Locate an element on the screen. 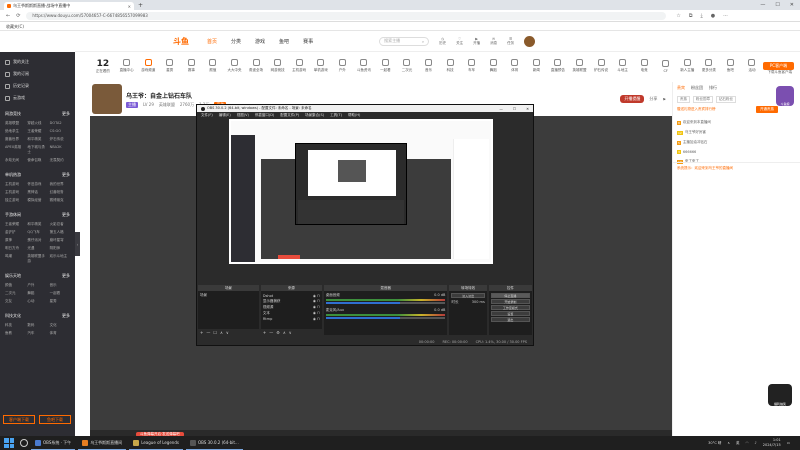 Image resolution: width=800 pixels, height=450 pixels. obs-menu-item: 帮助(H) is located at coordinates (354, 115).